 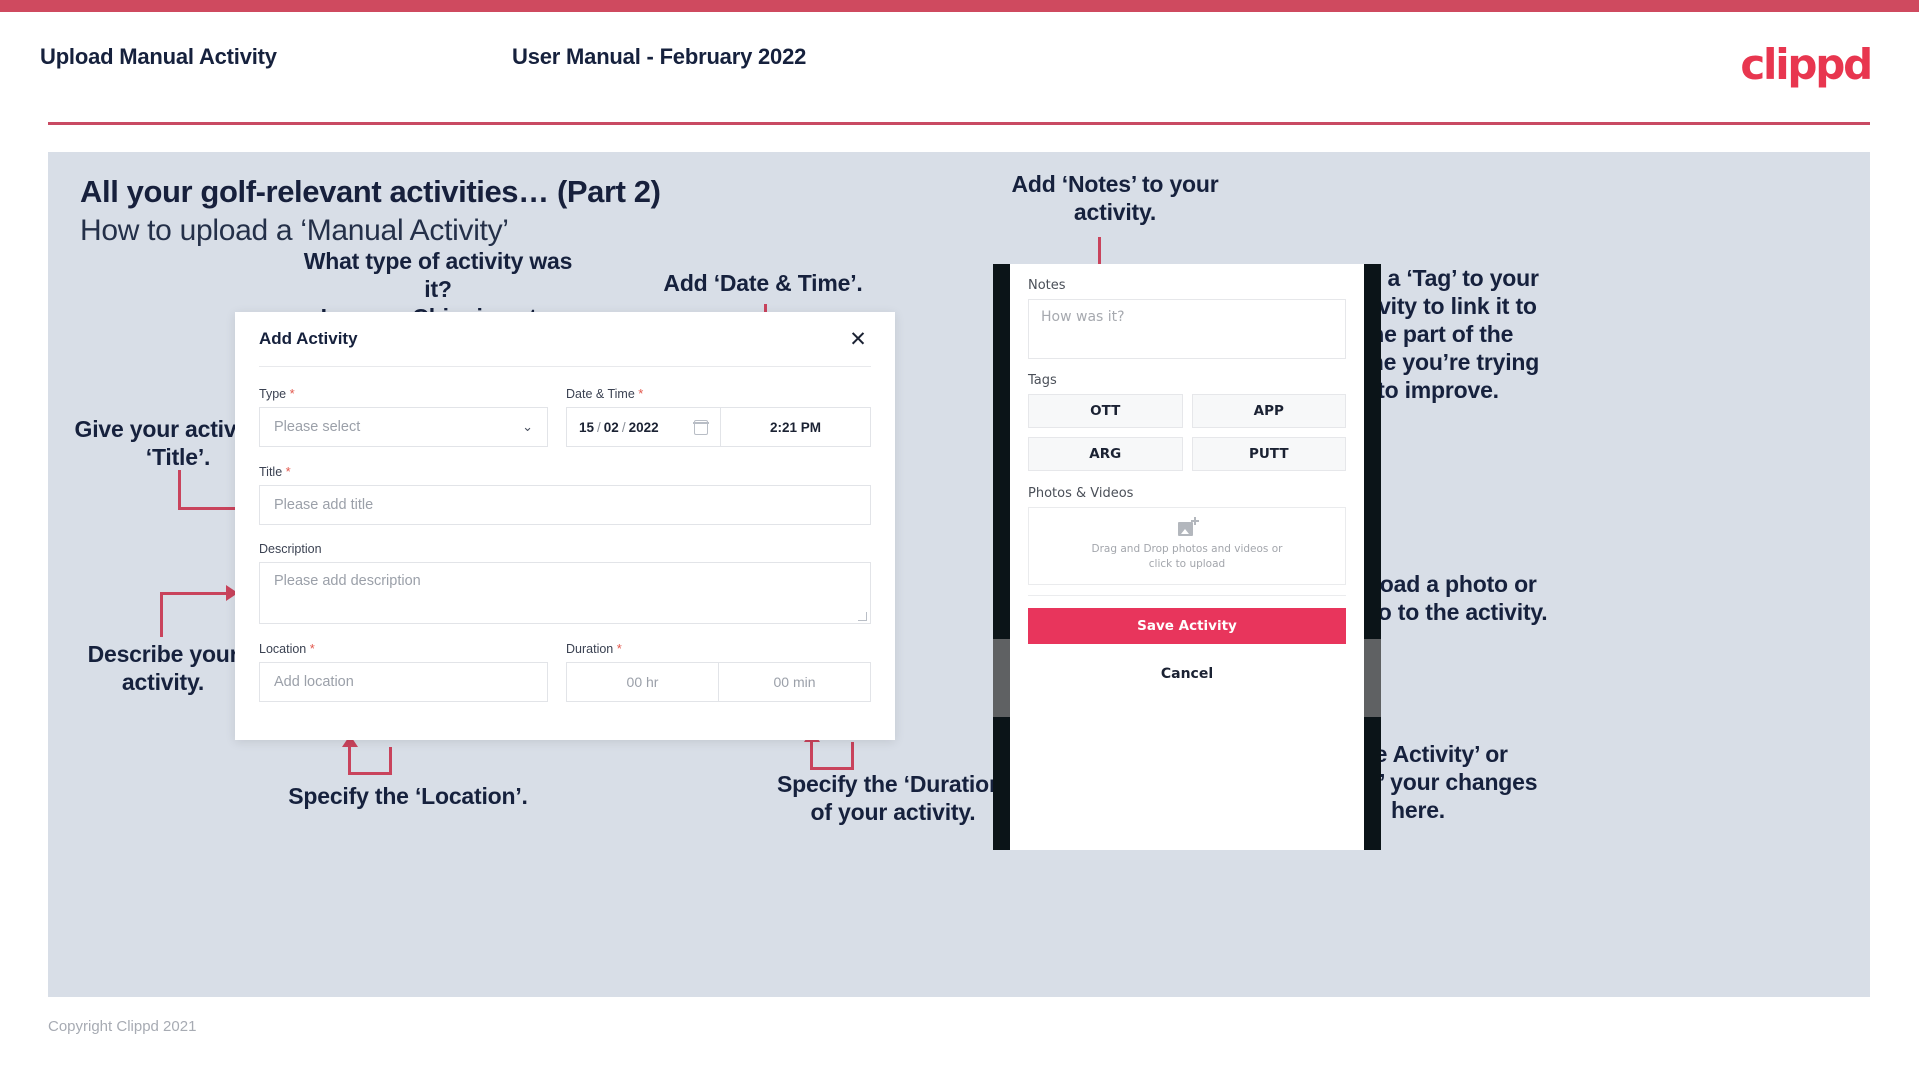 I want to click on title-input: Please add title, so click(x=565, y=505).